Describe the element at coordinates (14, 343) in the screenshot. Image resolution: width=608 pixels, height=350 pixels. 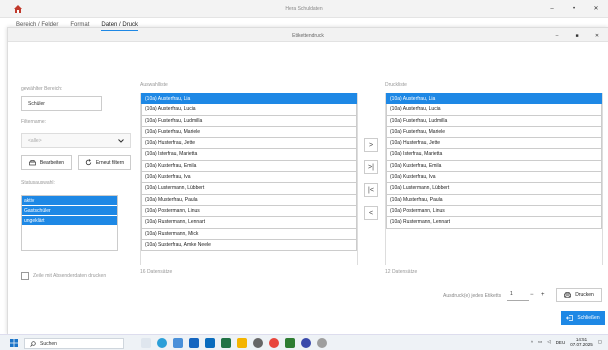
I see `windows-start-icon` at that location.